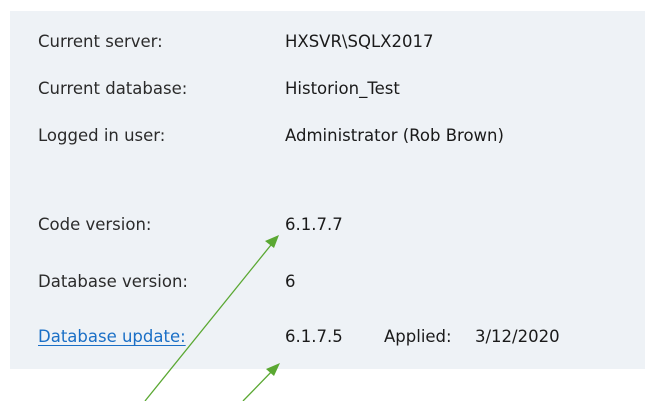 This screenshot has width=645, height=401. Describe the element at coordinates (418, 336) in the screenshot. I see `applied-label: Applied:` at that location.